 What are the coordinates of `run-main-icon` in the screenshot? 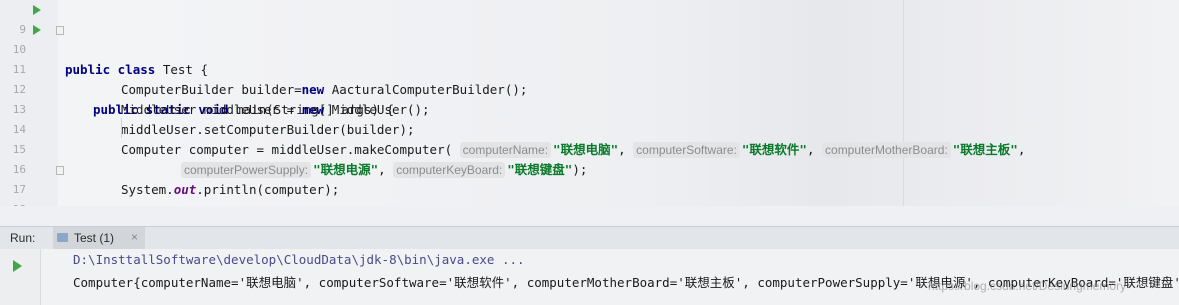 It's located at (37, 30).